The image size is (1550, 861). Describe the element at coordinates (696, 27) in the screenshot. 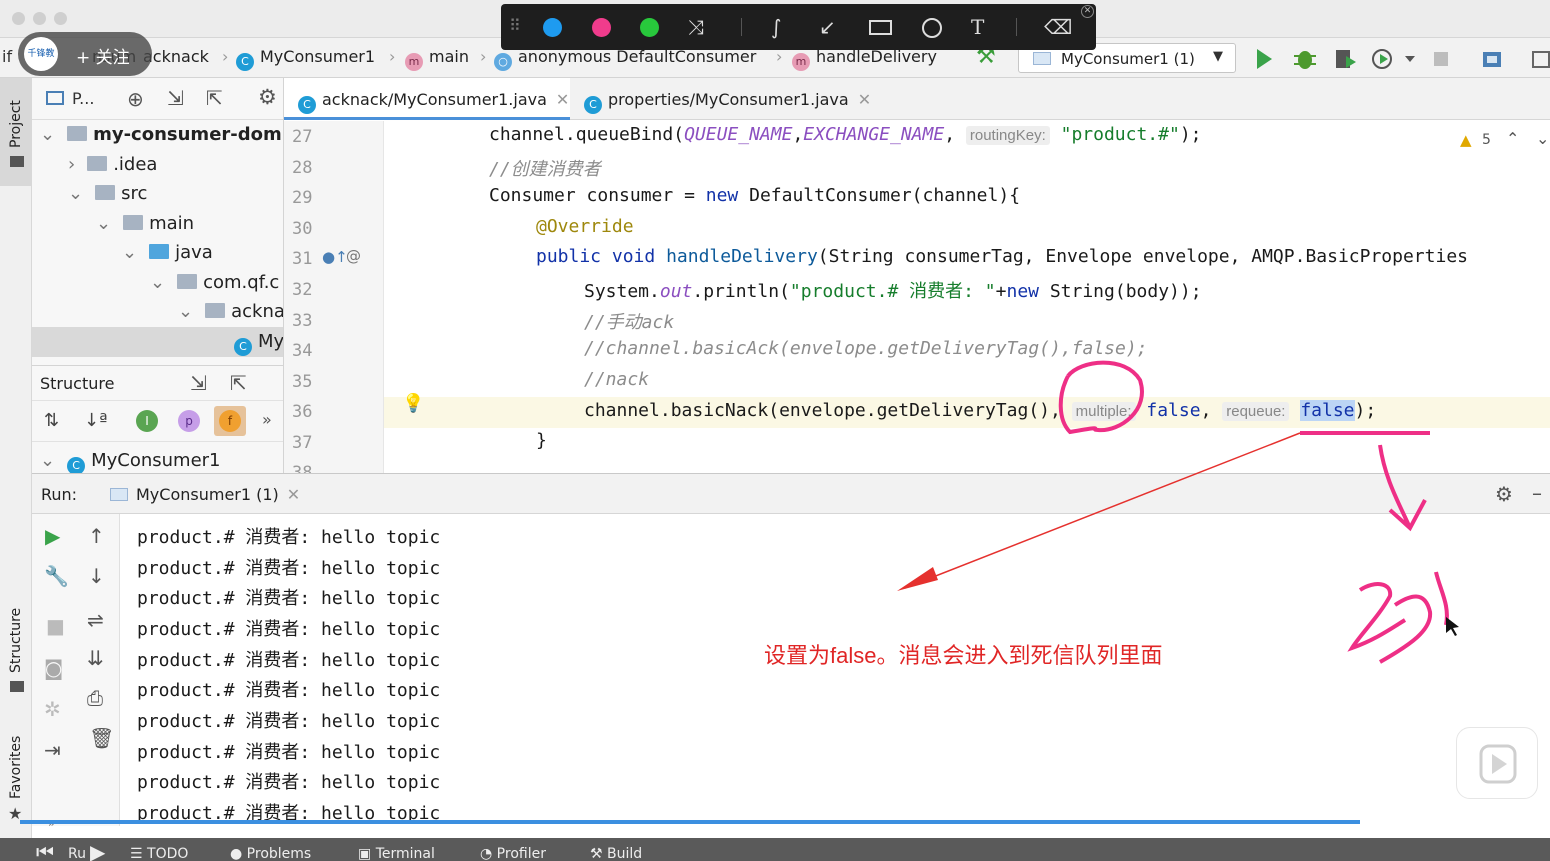

I see `shuffle-icon: ⤨` at that location.